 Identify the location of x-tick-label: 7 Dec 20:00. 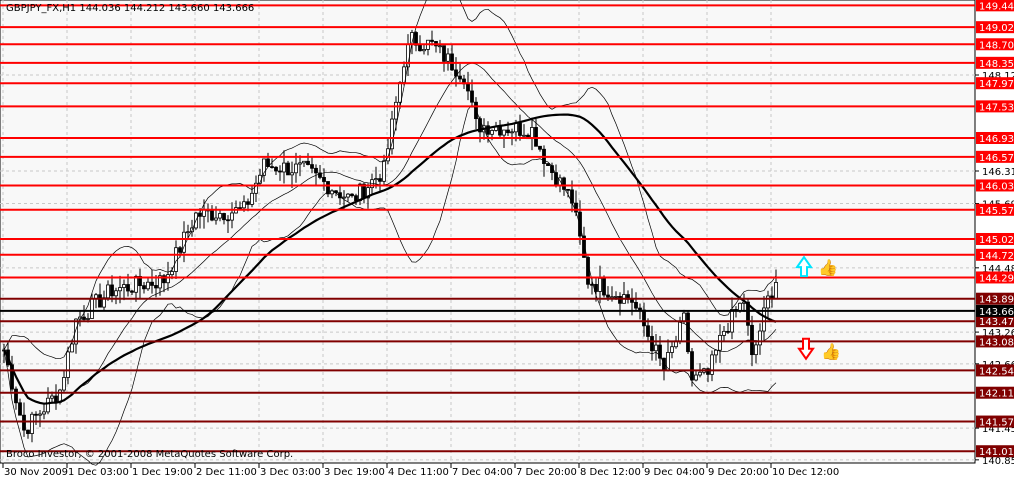
(546, 472).